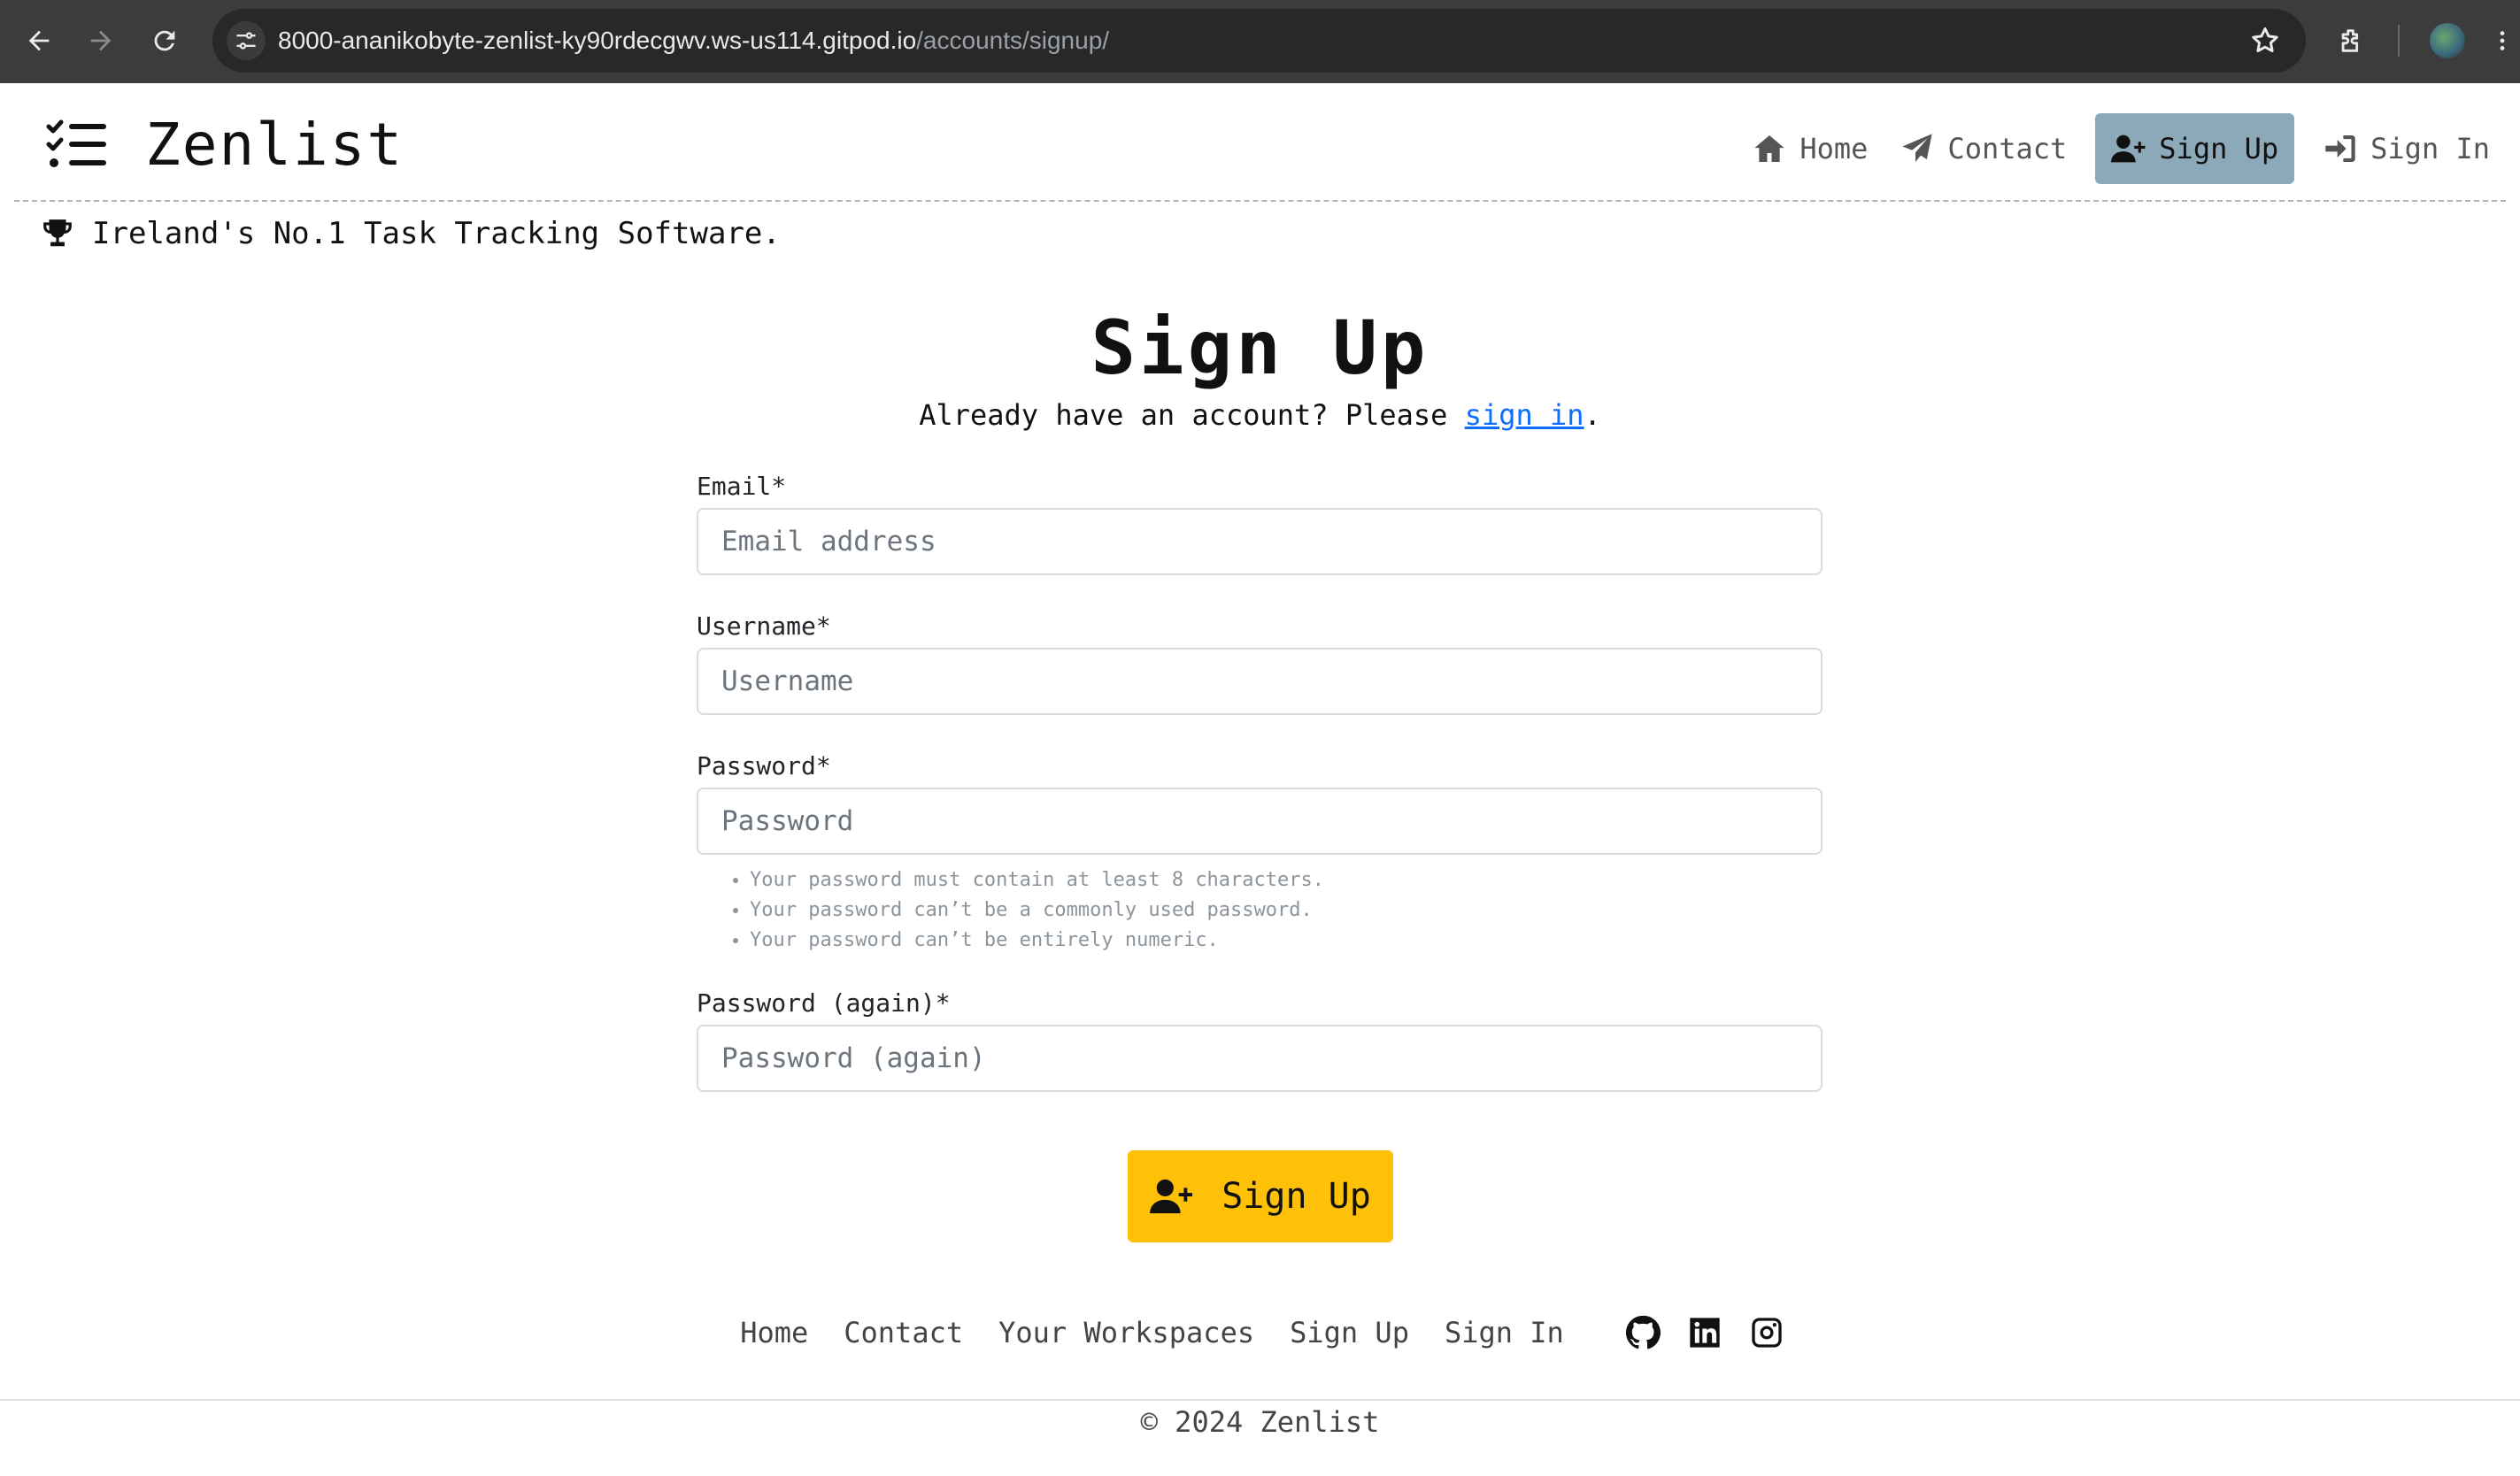 This screenshot has width=2520, height=1476. I want to click on linkedin-icon, so click(1704, 1333).